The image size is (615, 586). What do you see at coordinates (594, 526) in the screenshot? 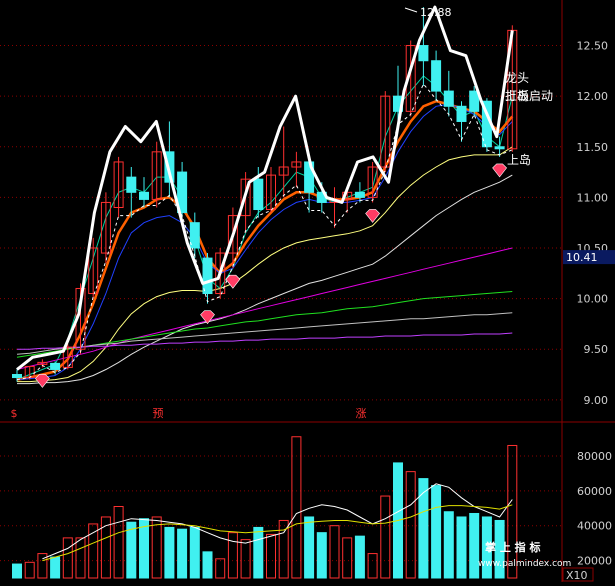
I see `volume-tick-label: 40000` at bounding box center [594, 526].